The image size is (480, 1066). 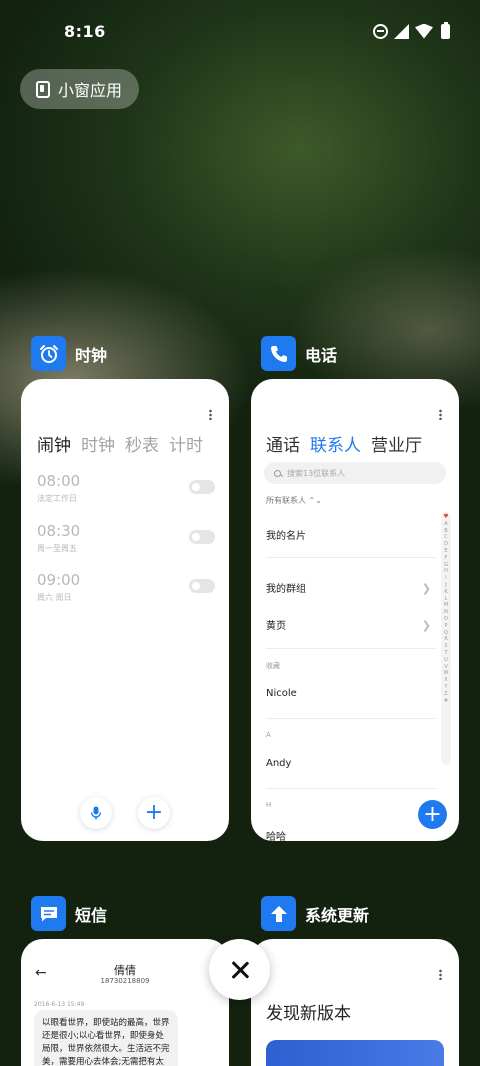 What do you see at coordinates (446, 619) in the screenshot?
I see `alphabet-index-letter: O` at bounding box center [446, 619].